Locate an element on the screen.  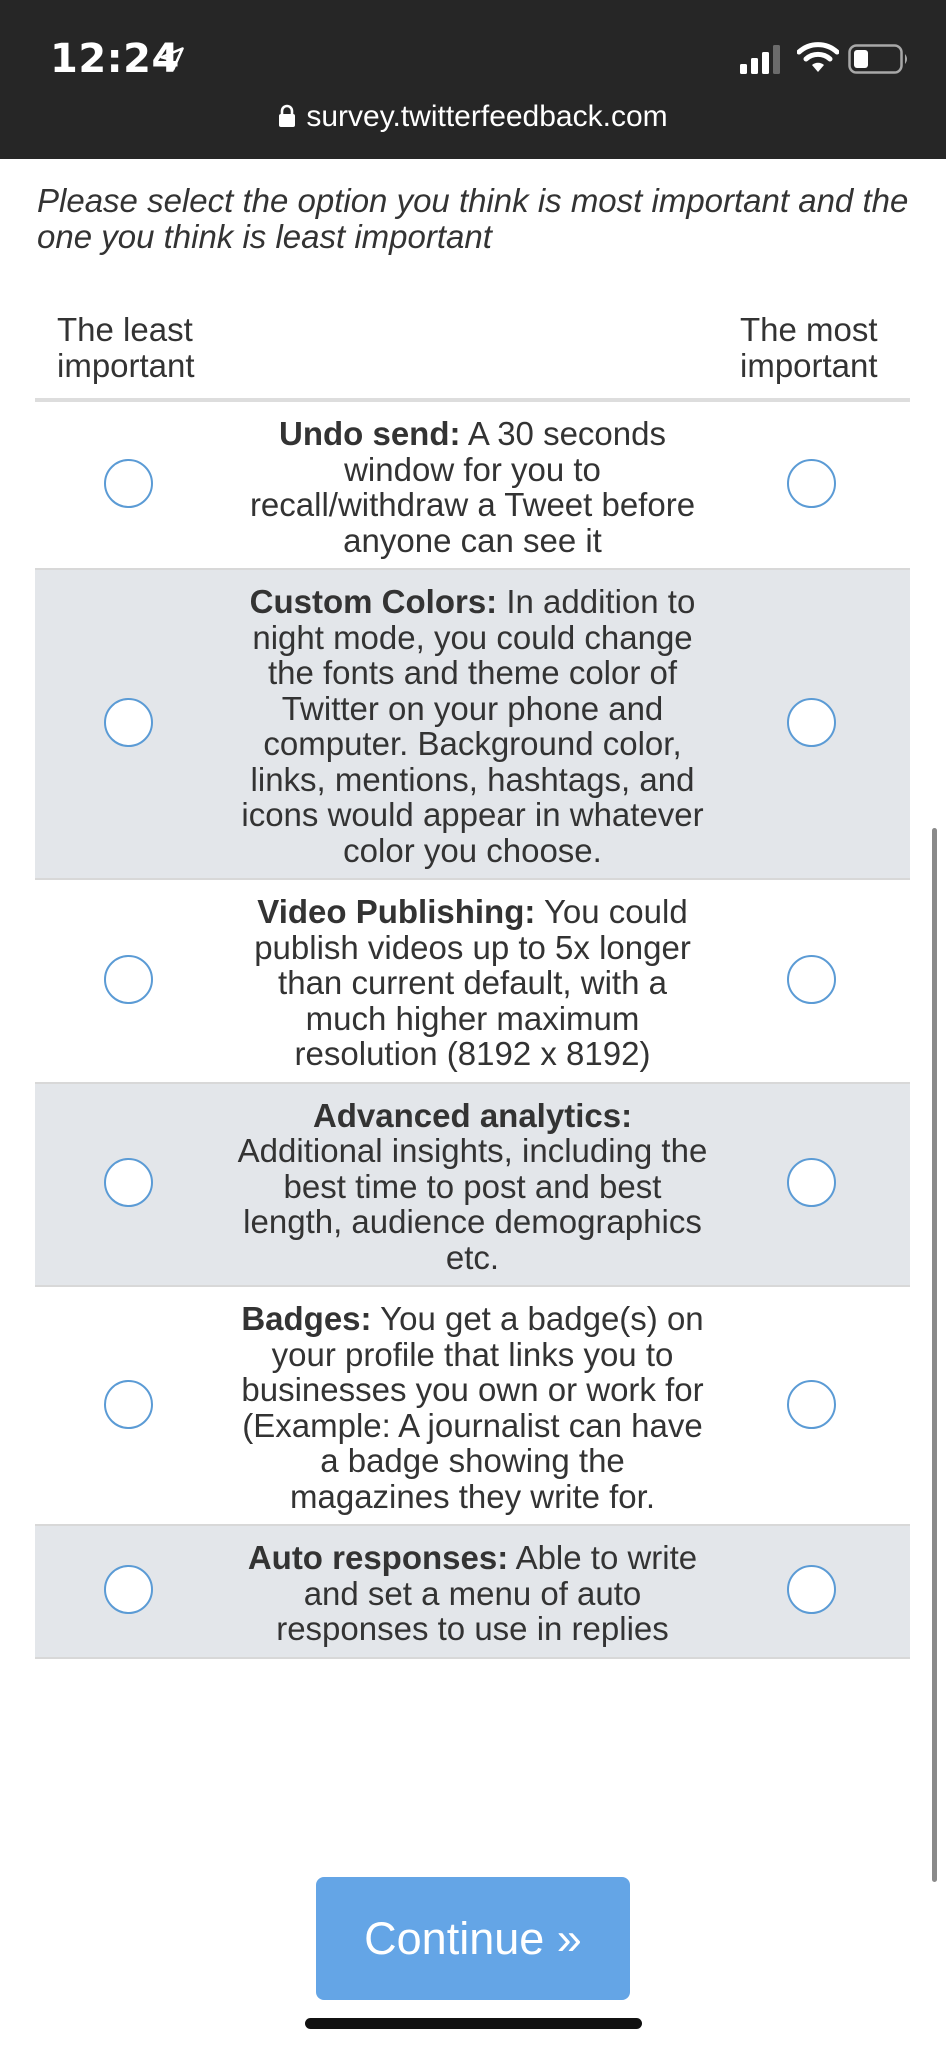
battery-icon is located at coordinates (877, 59).